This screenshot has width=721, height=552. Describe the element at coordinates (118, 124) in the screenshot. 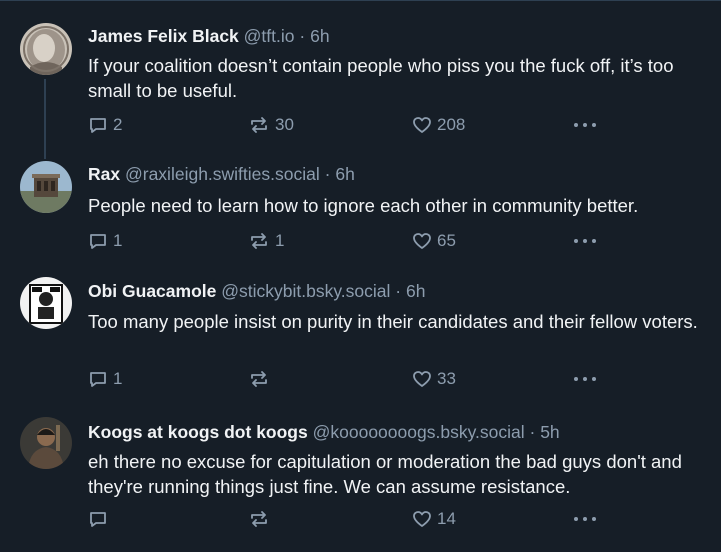

I see `reply-count: 2` at that location.